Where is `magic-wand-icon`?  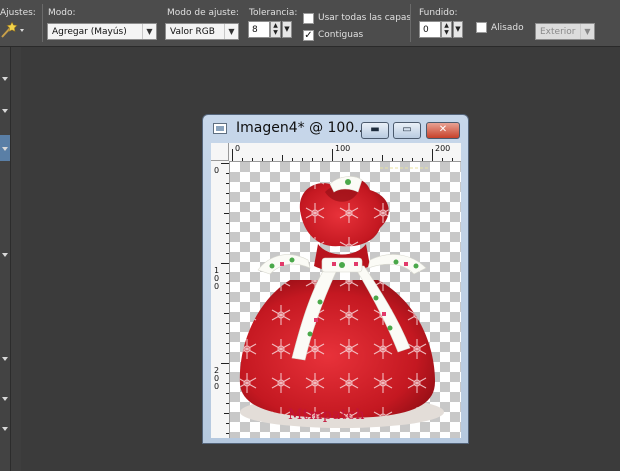 magic-wand-icon is located at coordinates (12, 29).